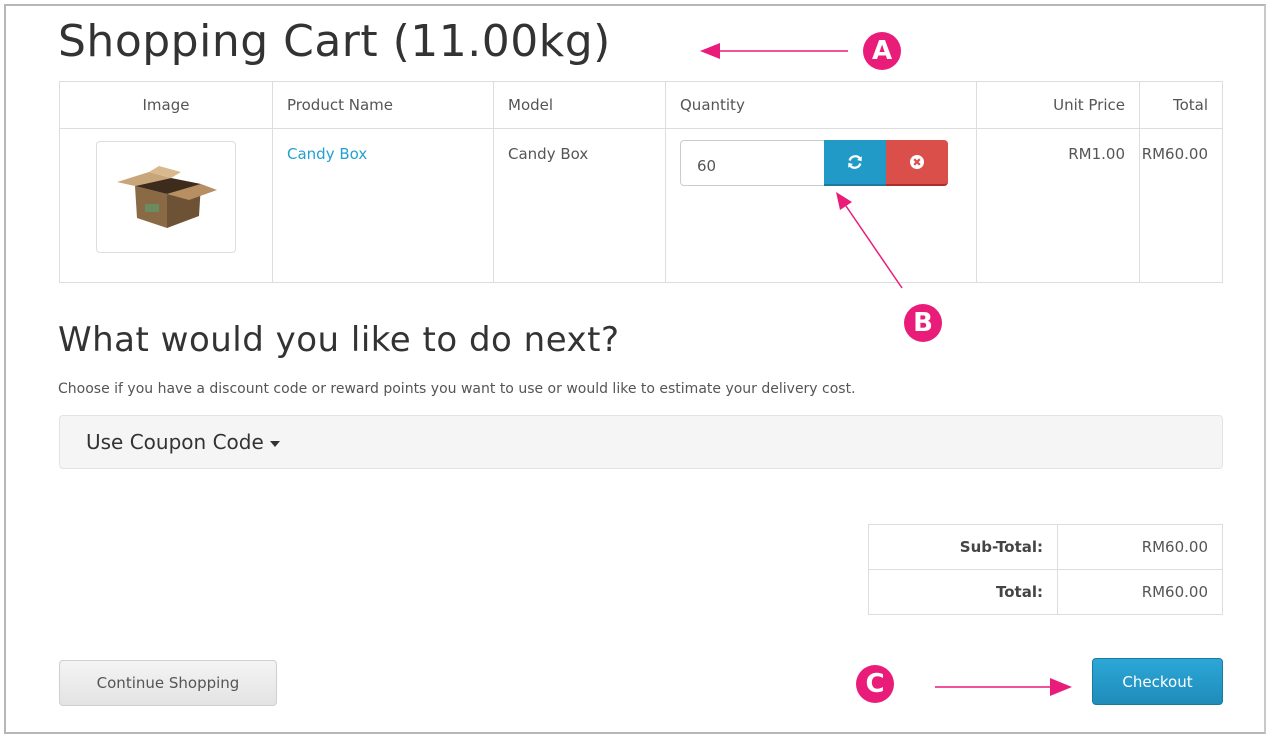 The height and width of the screenshot is (740, 1272). Describe the element at coordinates (963, 592) in the screenshot. I see `total-label: Total:` at that location.